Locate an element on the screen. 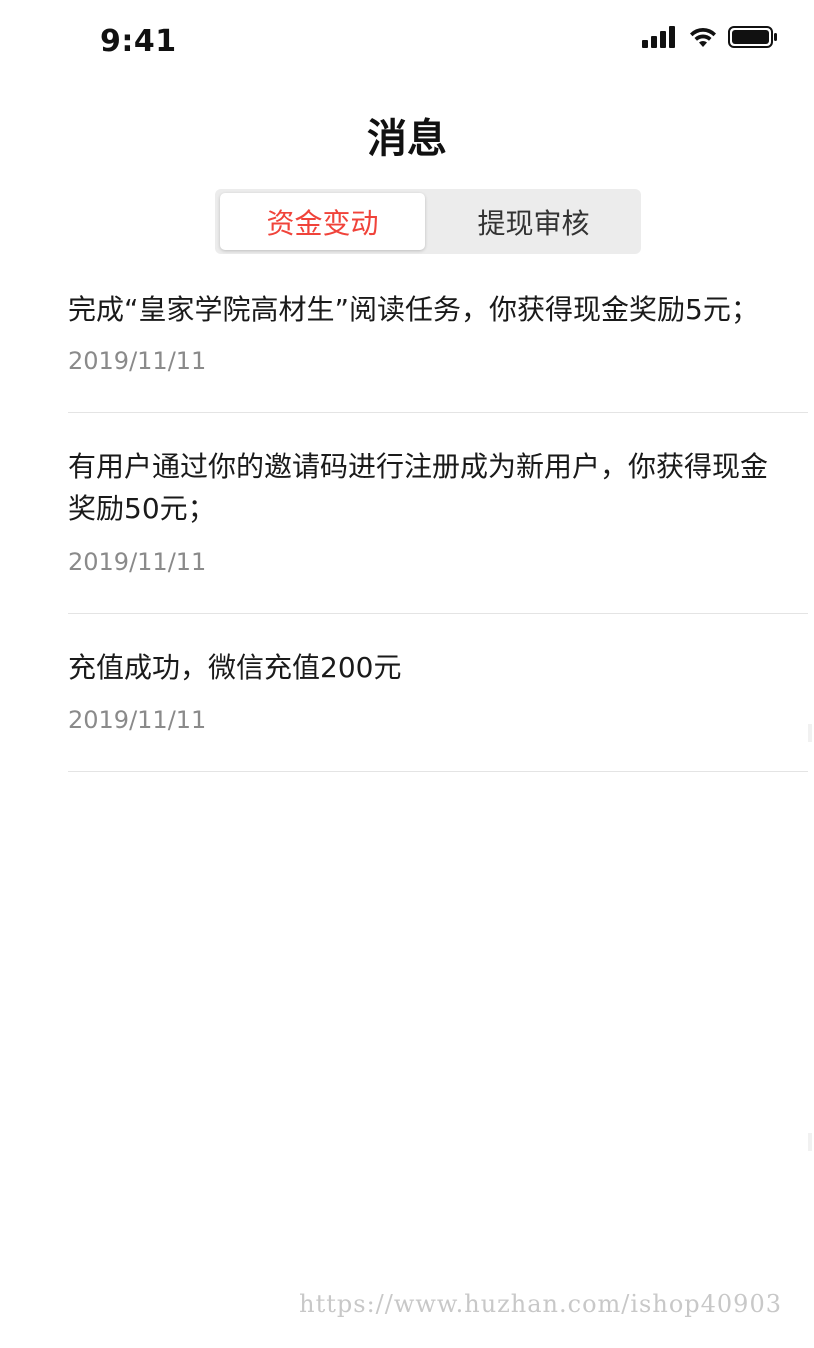 This screenshot has height=1348, width=814. status-time: 9:41 is located at coordinates (138, 41).